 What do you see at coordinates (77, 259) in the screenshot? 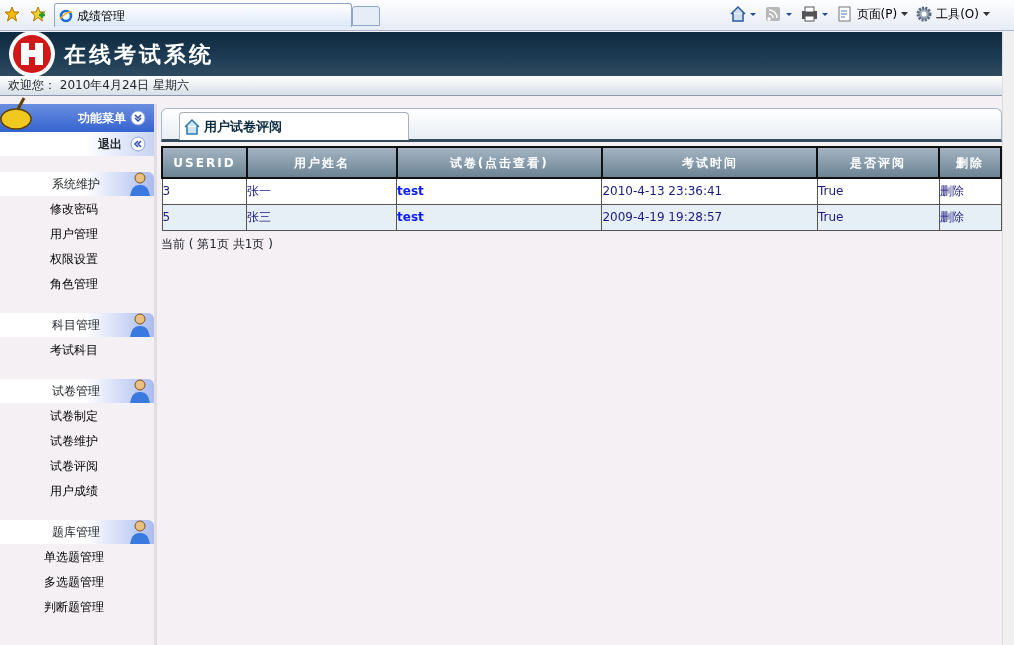
I see `menu-item: 权限设置` at bounding box center [77, 259].